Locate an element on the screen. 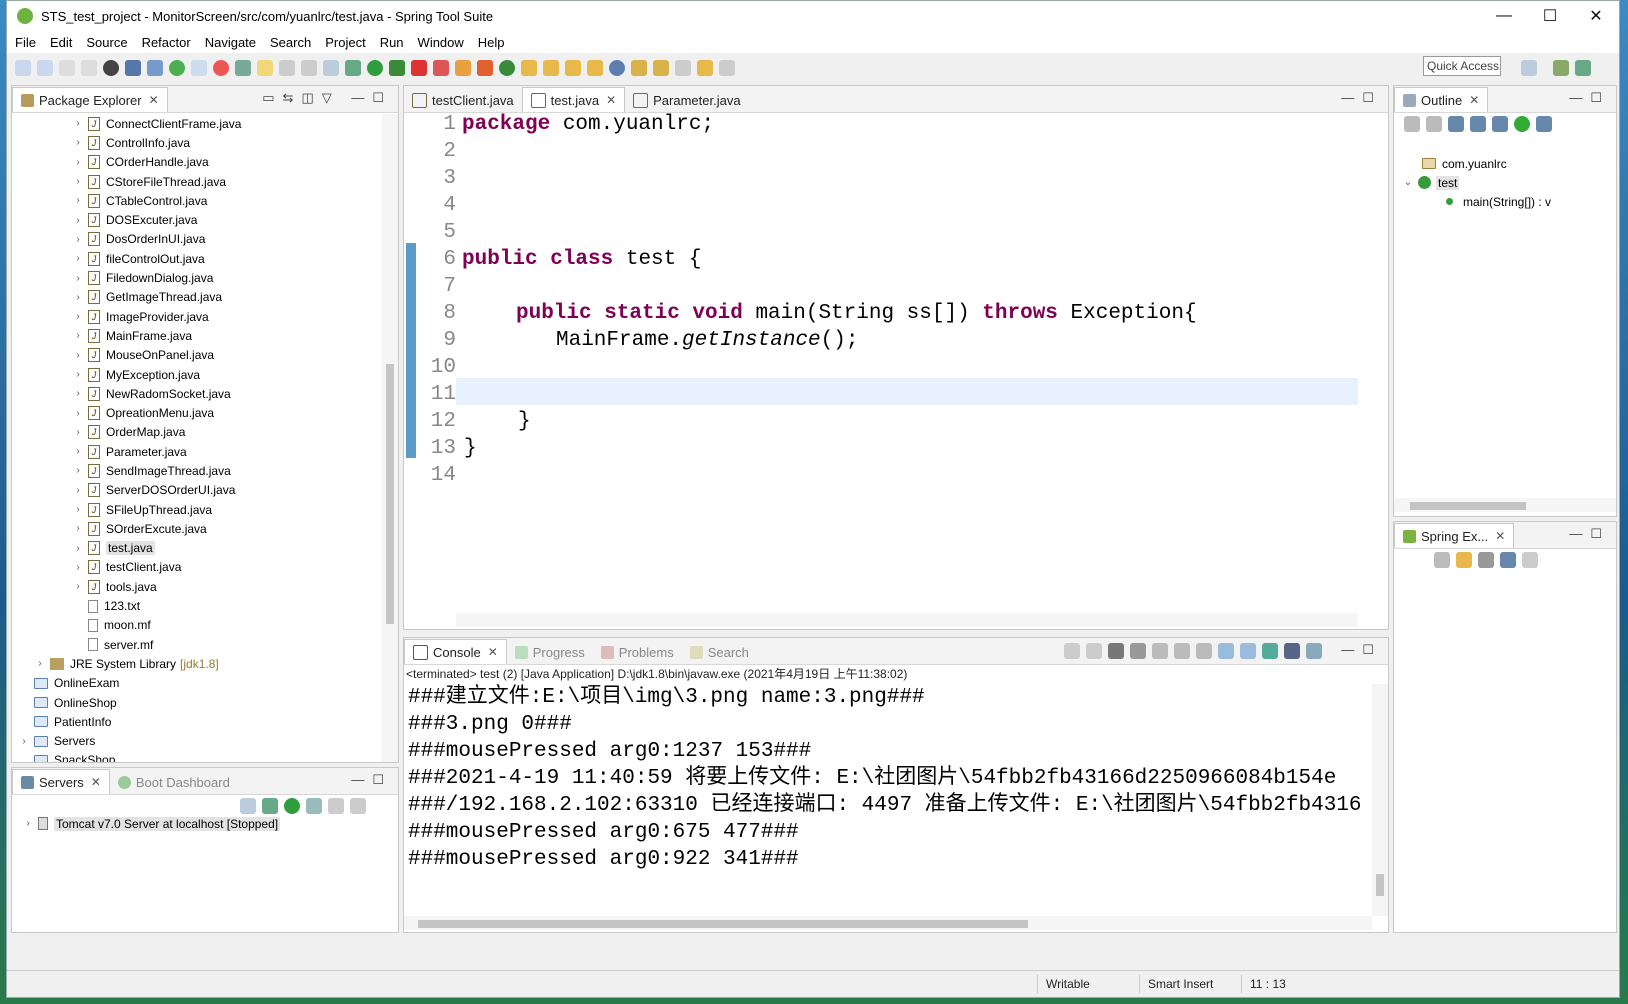 Image resolution: width=1628 pixels, height=1004 pixels. open-task-icon is located at coordinates (551, 68).